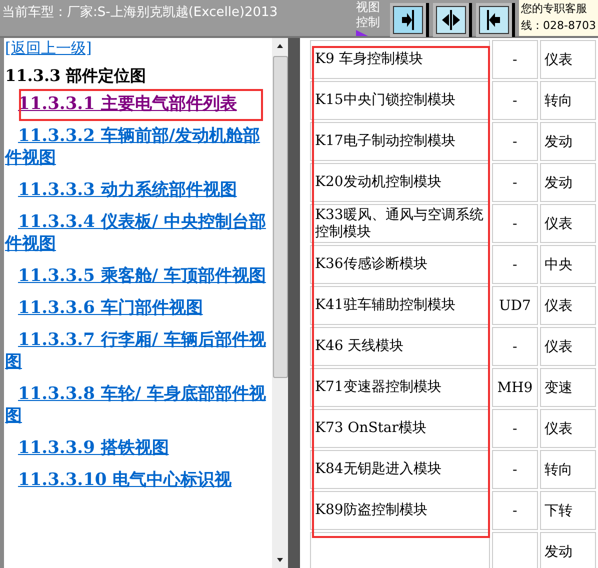  I want to click on service-text: 线：028-8703, so click(558, 26).